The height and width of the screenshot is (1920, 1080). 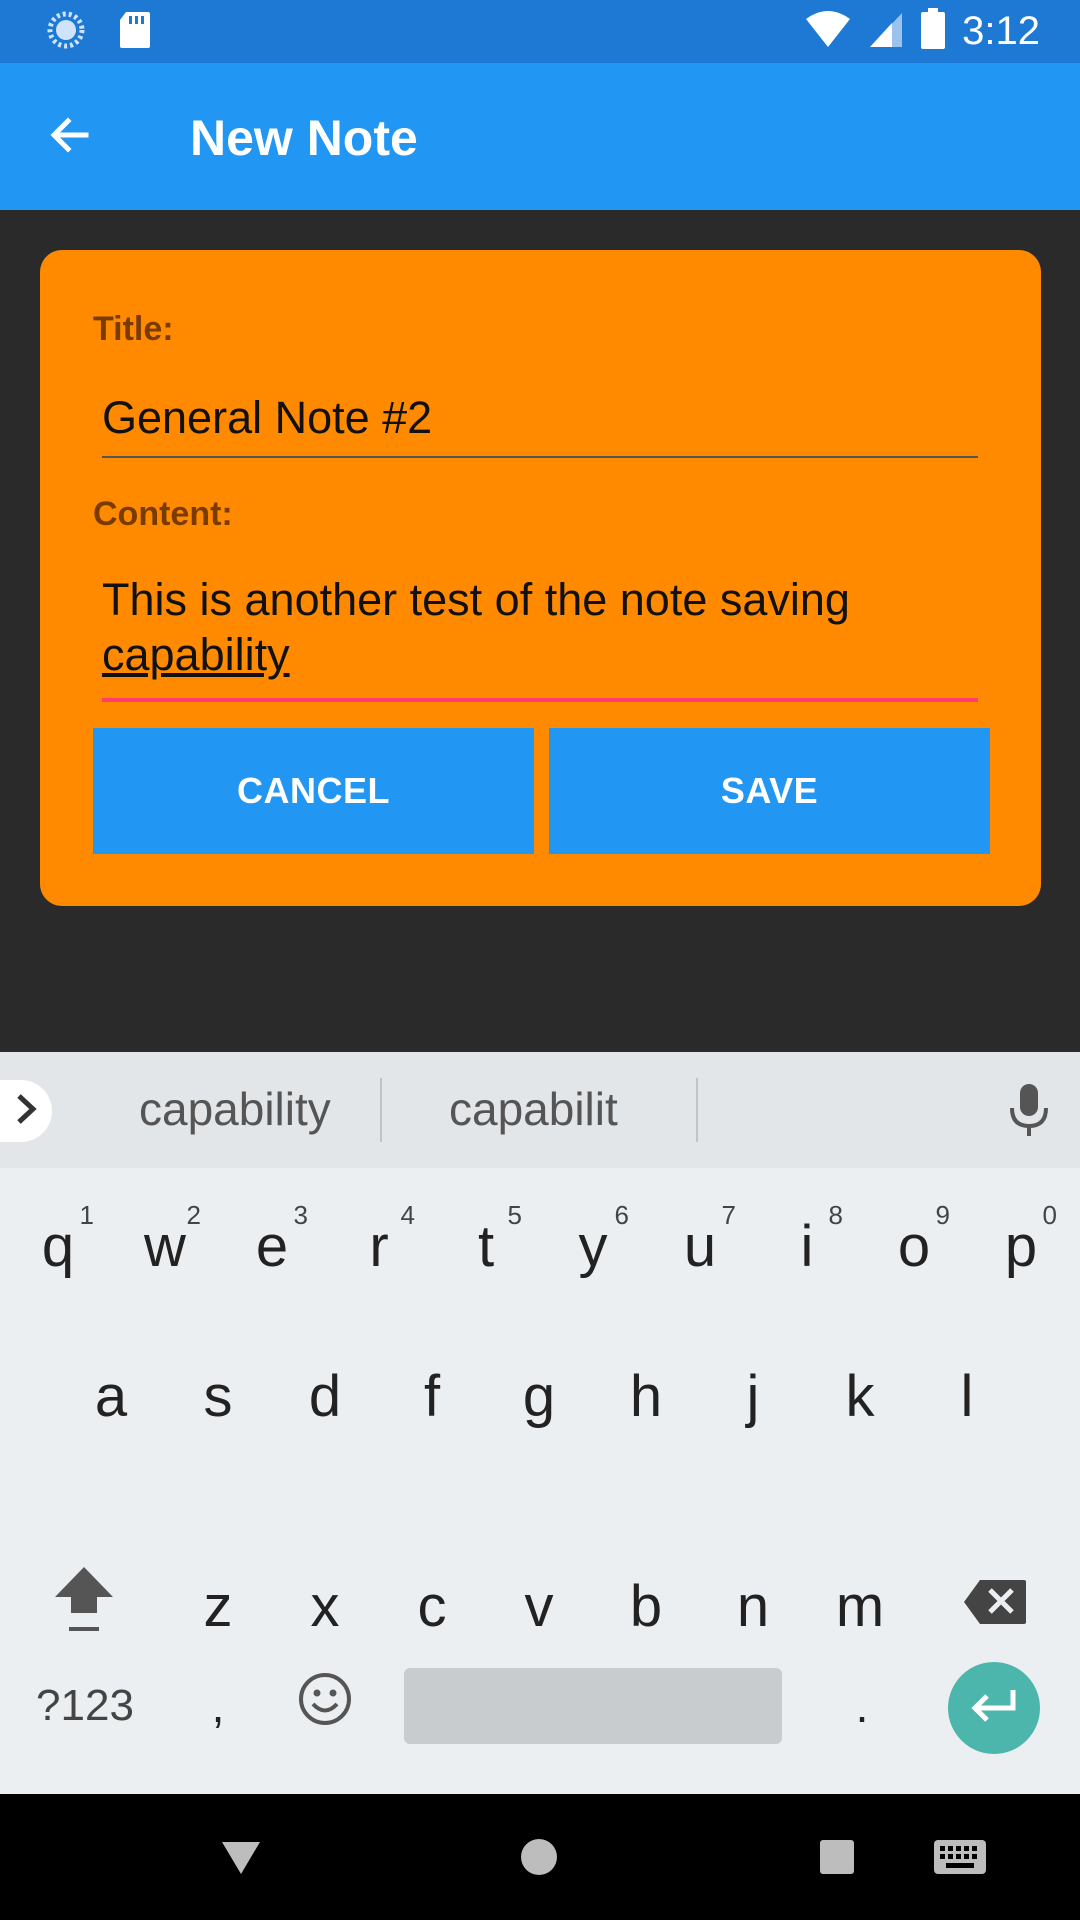 I want to click on title-input-value: General Note #2, so click(x=267, y=417).